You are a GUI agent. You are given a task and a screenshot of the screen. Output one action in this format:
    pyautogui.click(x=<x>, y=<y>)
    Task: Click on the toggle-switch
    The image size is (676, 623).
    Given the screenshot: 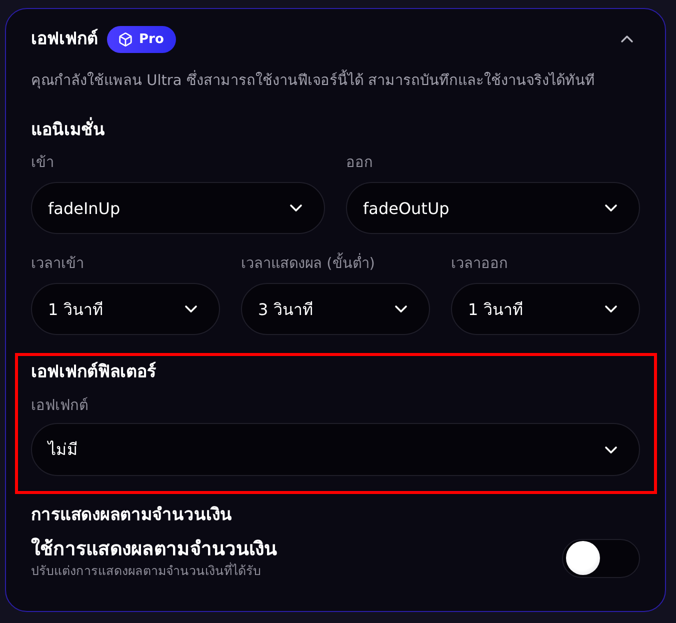 What is the action you would take?
    pyautogui.click(x=601, y=558)
    